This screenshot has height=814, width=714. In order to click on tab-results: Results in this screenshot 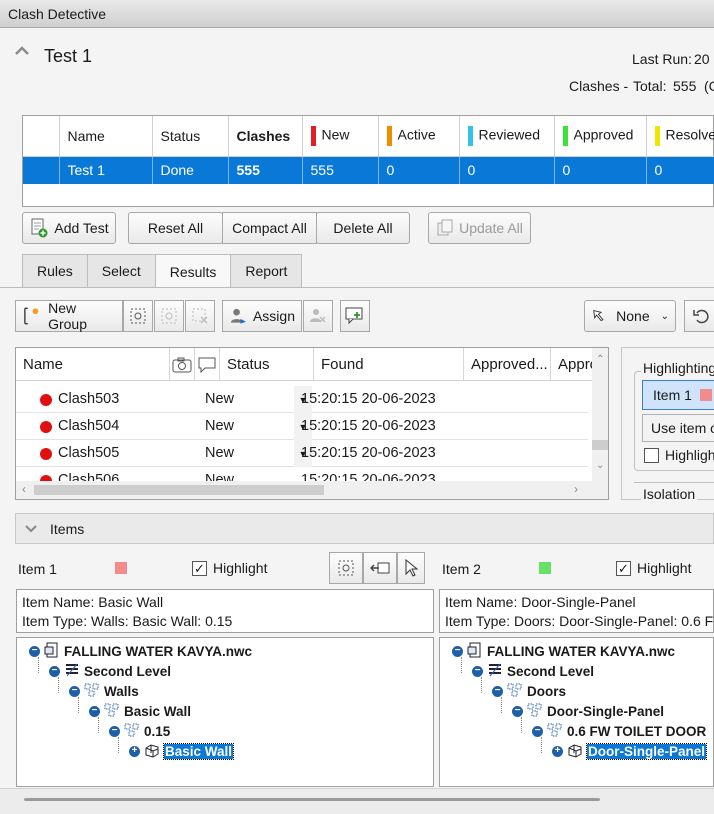, I will do `click(193, 271)`.